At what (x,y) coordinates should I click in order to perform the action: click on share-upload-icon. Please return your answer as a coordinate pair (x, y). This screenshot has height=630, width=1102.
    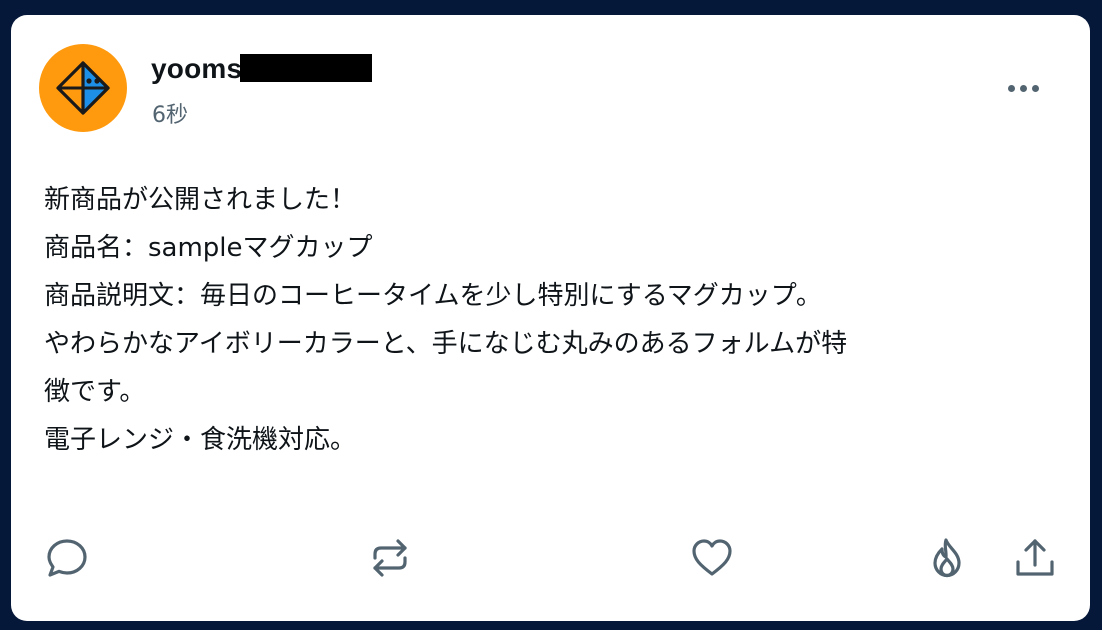
    Looking at the image, I should click on (1035, 557).